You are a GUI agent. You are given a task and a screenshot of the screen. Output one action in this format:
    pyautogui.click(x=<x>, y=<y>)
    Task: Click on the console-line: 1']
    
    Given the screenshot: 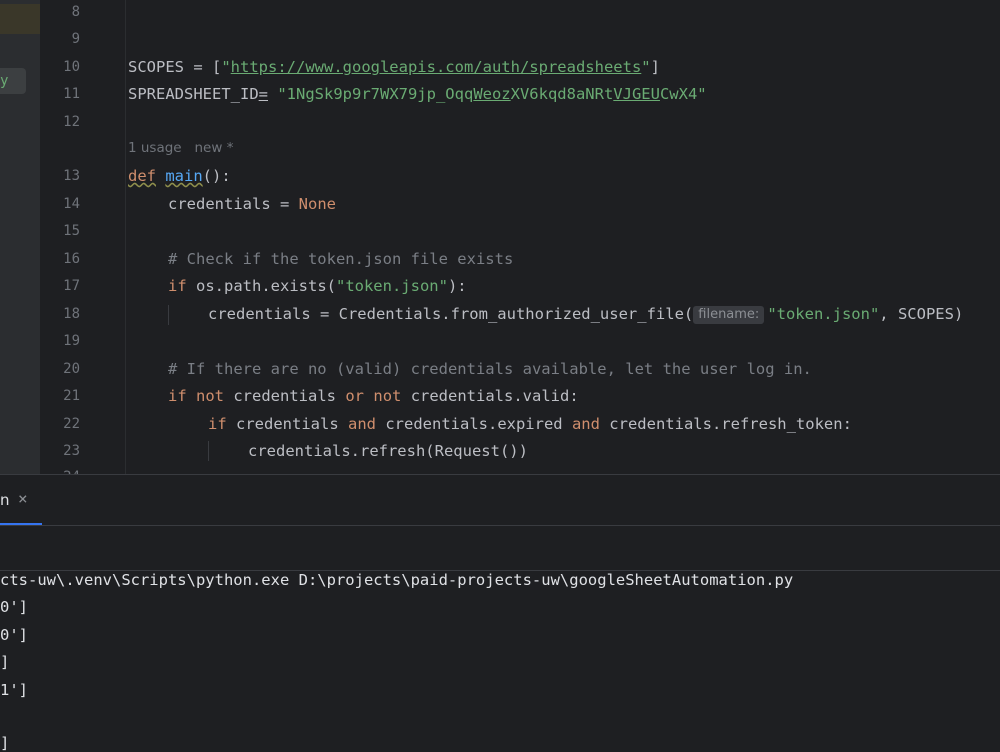 What is the action you would take?
    pyautogui.click(x=14, y=690)
    